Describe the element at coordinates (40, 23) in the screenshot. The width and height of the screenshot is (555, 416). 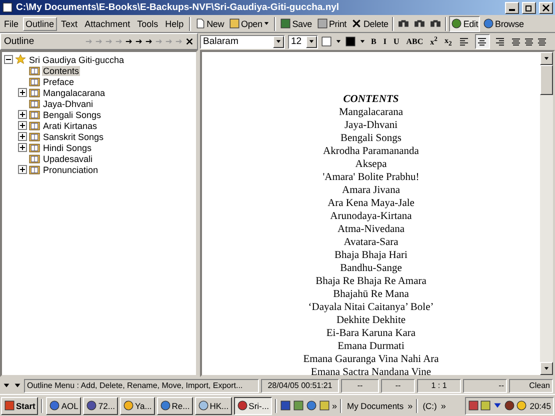
I see `menu-item: Outline` at that location.